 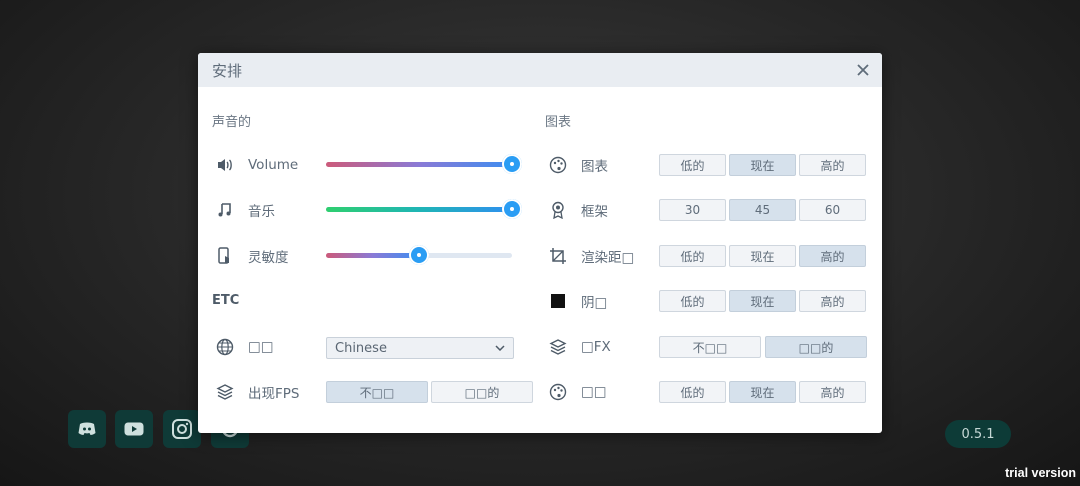 I want to click on fx-option-on: □□的, so click(x=816, y=347).